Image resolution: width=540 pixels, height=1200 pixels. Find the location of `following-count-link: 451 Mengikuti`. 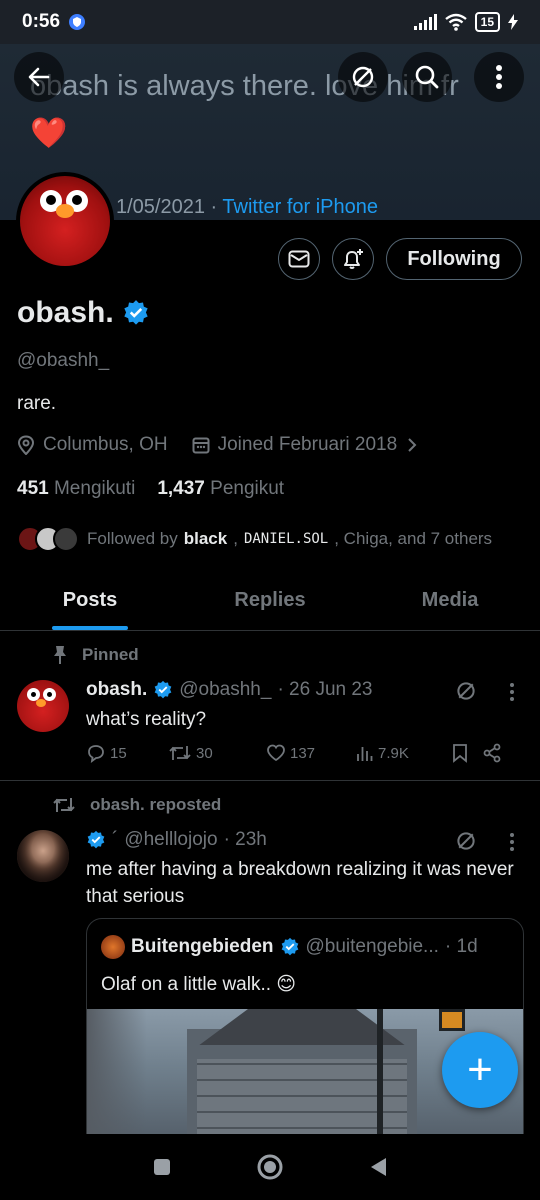

following-count-link: 451 Mengikuti is located at coordinates (76, 489).